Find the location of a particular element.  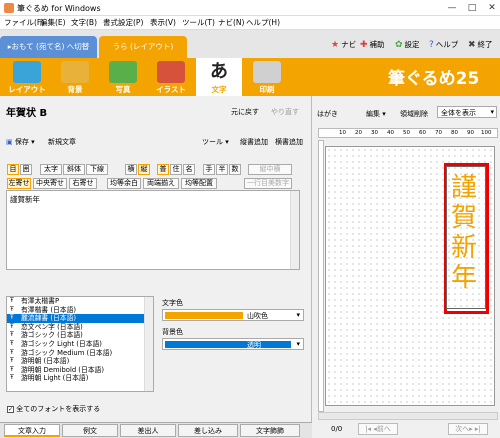

edit-dropdown: 編集 ▾ is located at coordinates (376, 114).